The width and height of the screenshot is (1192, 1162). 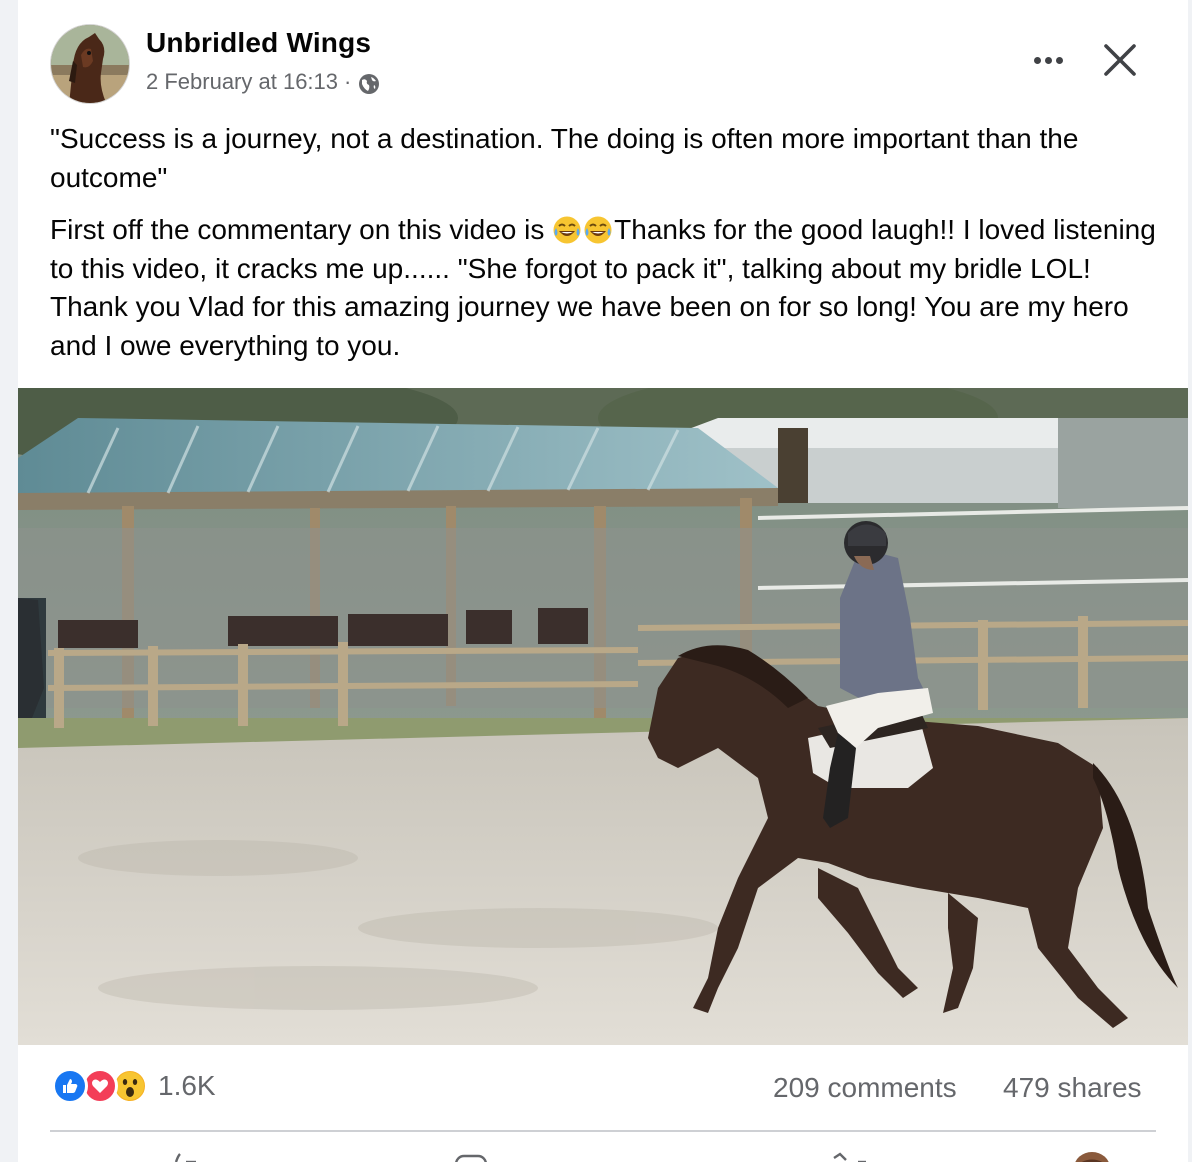 I want to click on close-button, so click(x=1120, y=60).